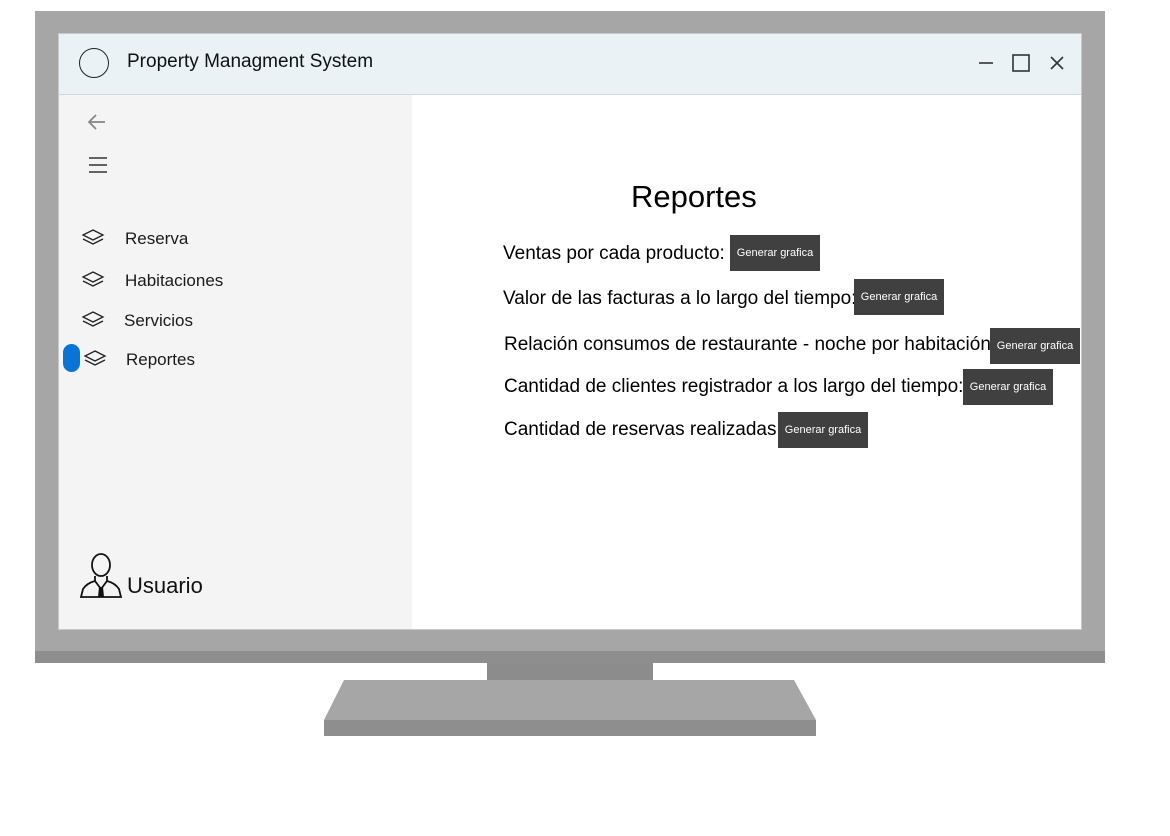 This screenshot has width=1170, height=836. Describe the element at coordinates (102, 575) in the screenshot. I see `user-icon` at that location.